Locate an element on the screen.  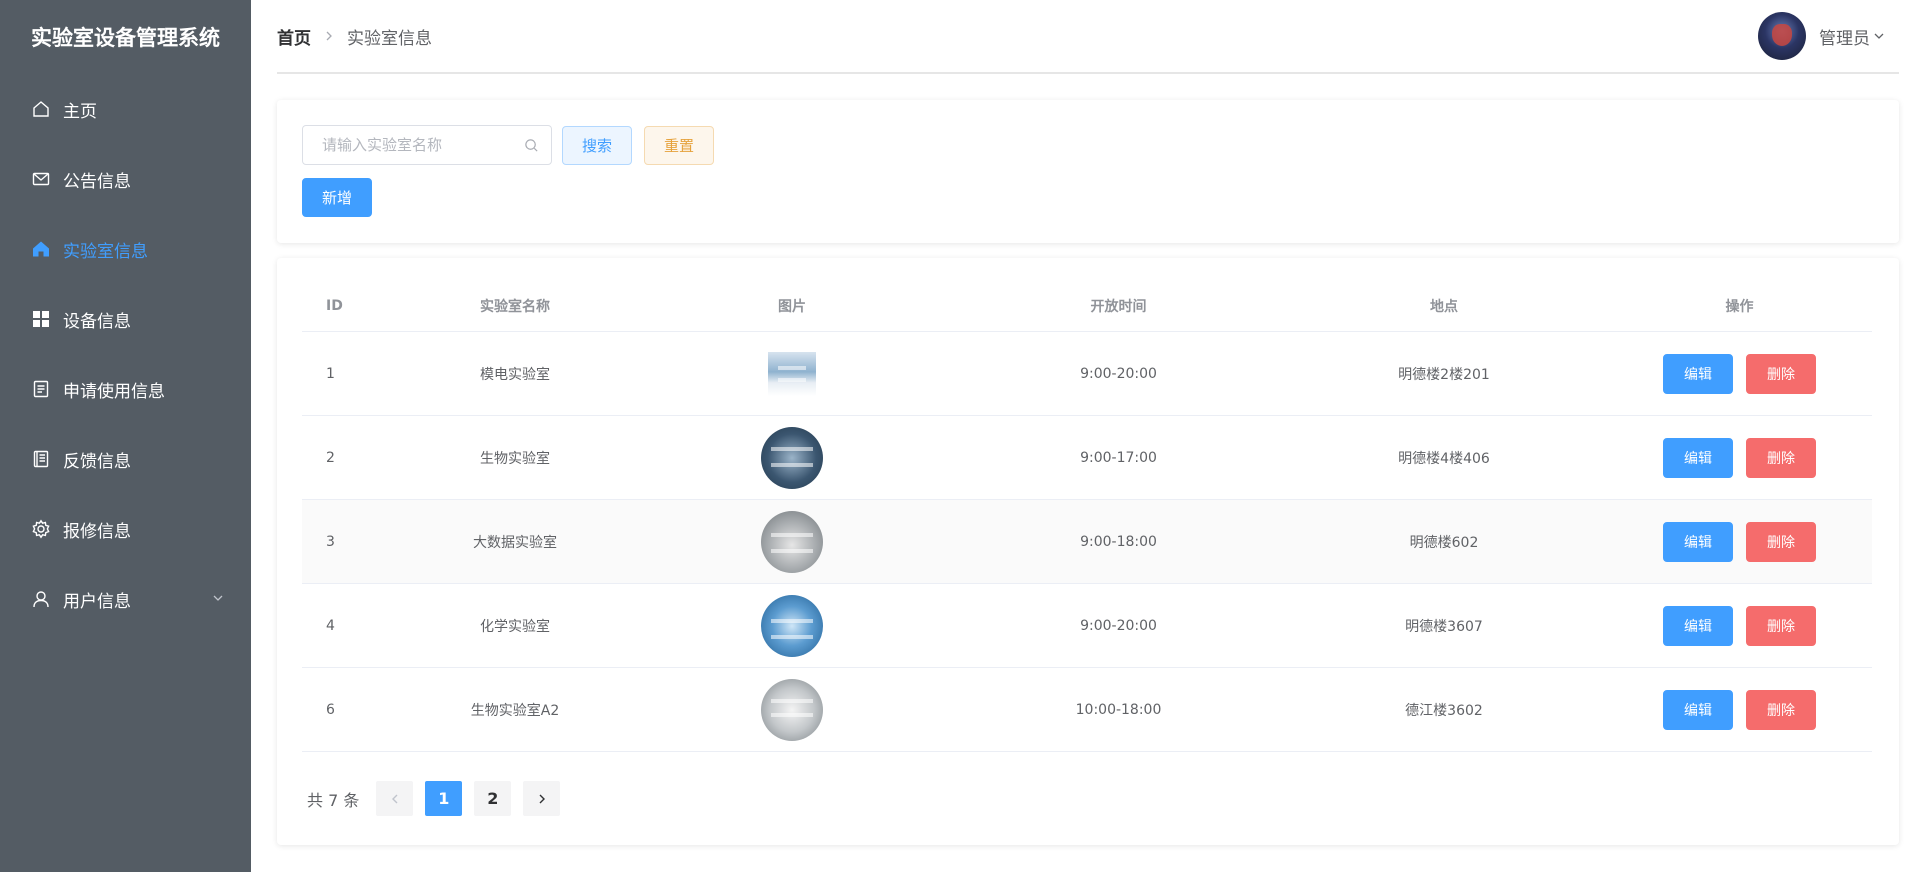
cell-id: 6 is located at coordinates (330, 709).